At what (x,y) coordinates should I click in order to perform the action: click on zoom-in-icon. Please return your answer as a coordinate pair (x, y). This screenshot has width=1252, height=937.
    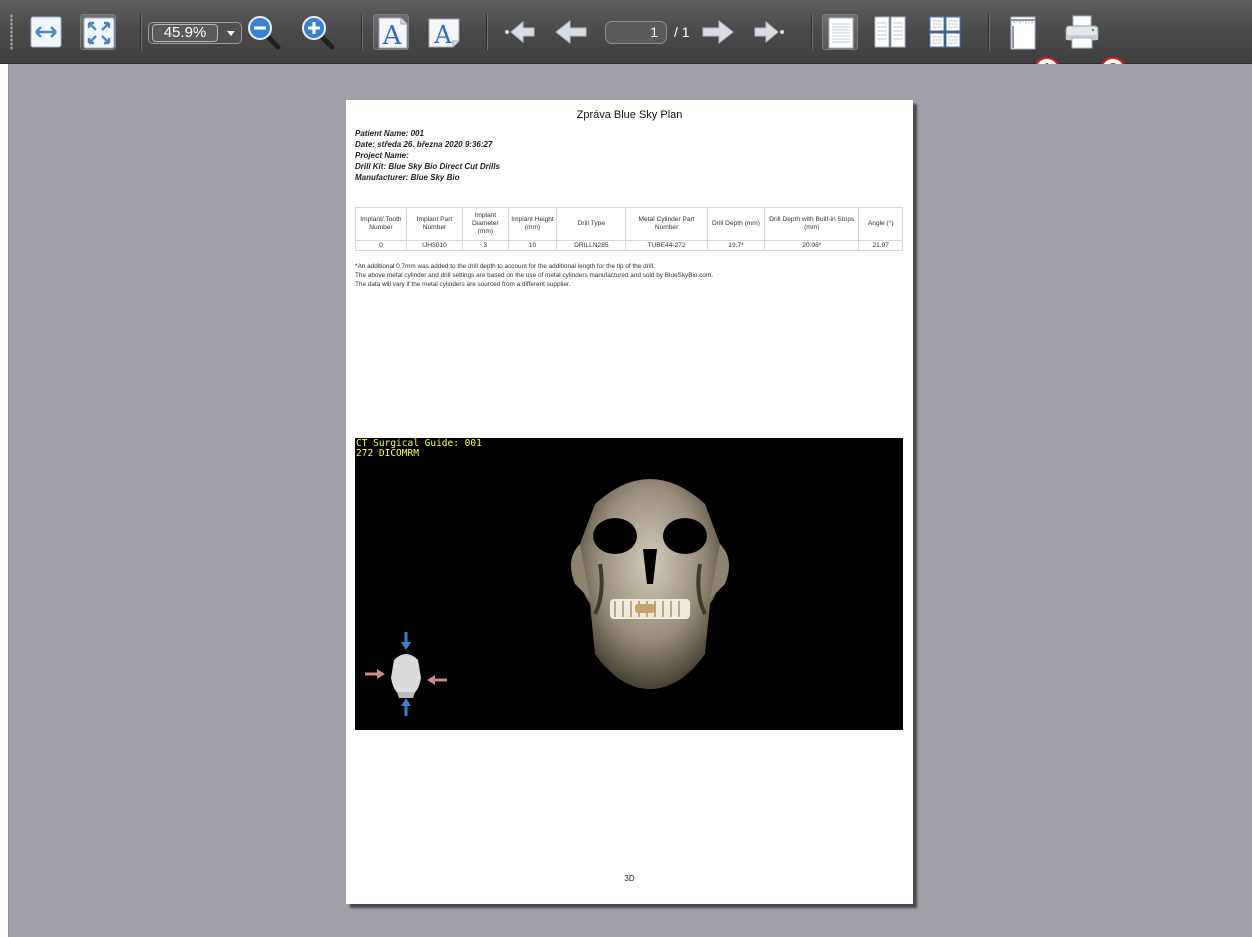
    Looking at the image, I should click on (318, 33).